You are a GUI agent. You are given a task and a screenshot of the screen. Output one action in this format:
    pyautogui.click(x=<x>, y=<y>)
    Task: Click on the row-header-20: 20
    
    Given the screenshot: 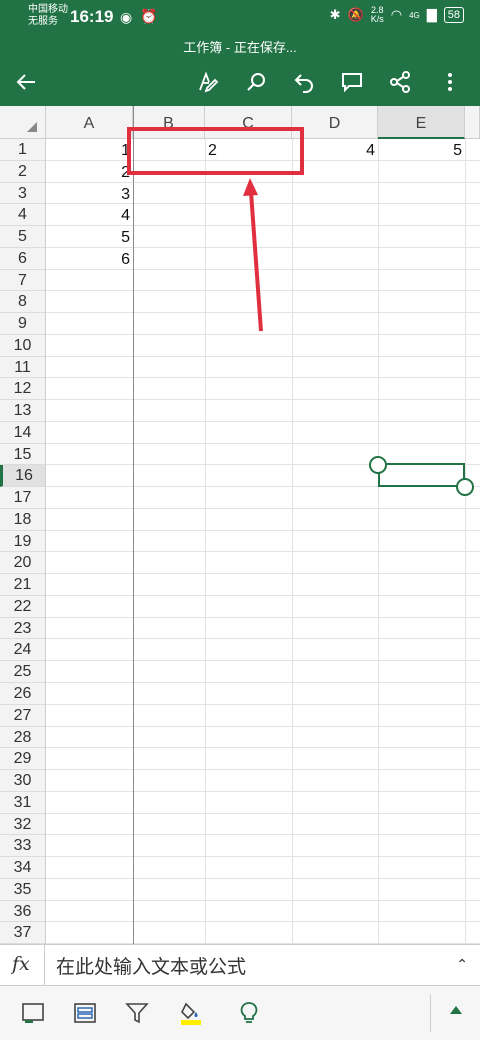 What is the action you would take?
    pyautogui.click(x=23, y=563)
    